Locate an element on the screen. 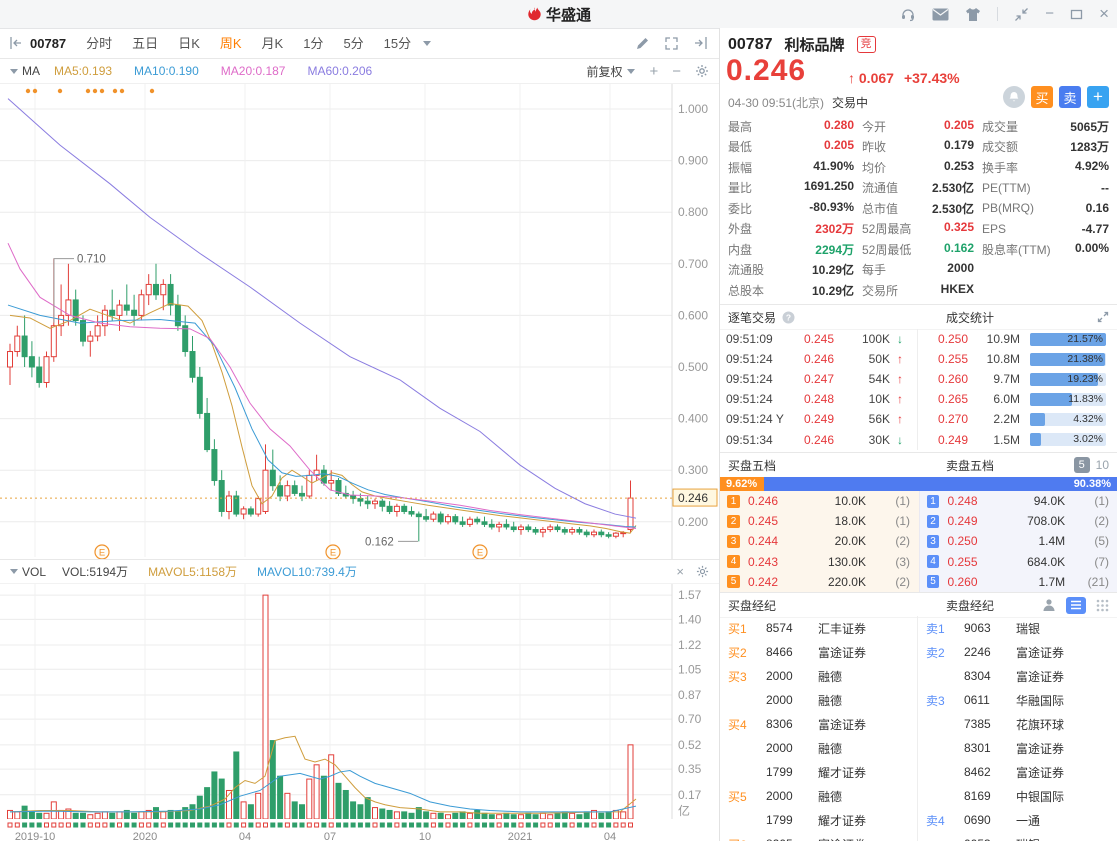 This screenshot has height=841, width=1117. order-book-row: 4 0.243 130.0K (3) is located at coordinates (819, 562).